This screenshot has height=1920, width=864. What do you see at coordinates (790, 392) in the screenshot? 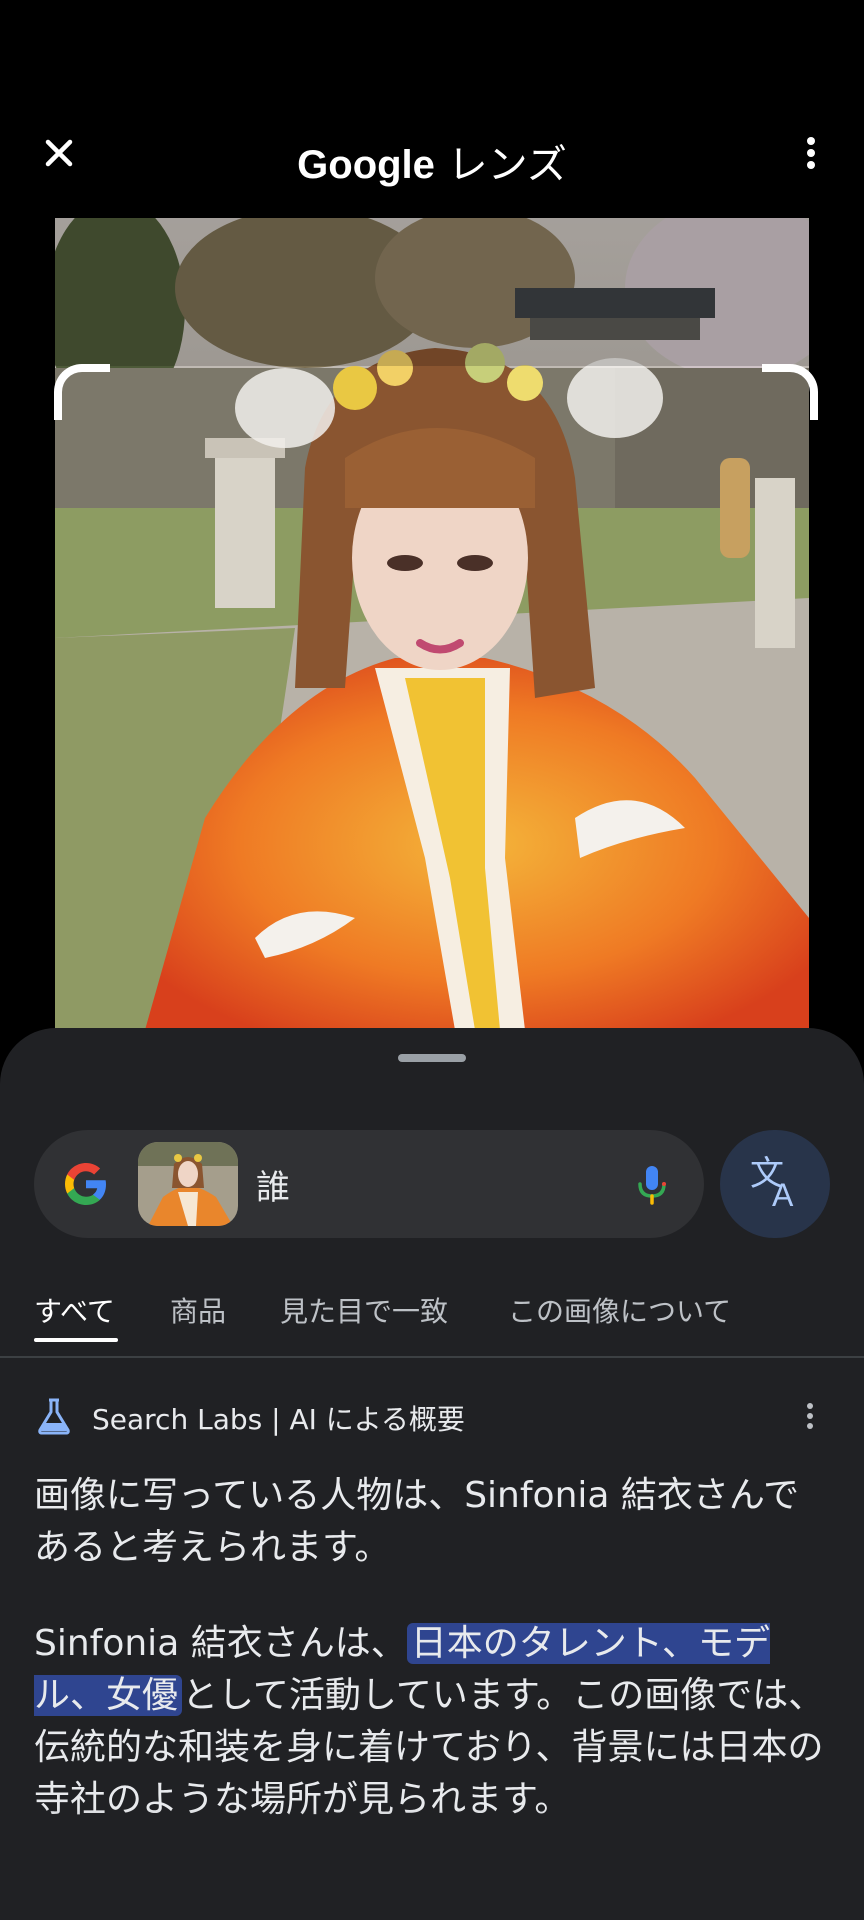
I see `crop-handle-top-right` at bounding box center [790, 392].